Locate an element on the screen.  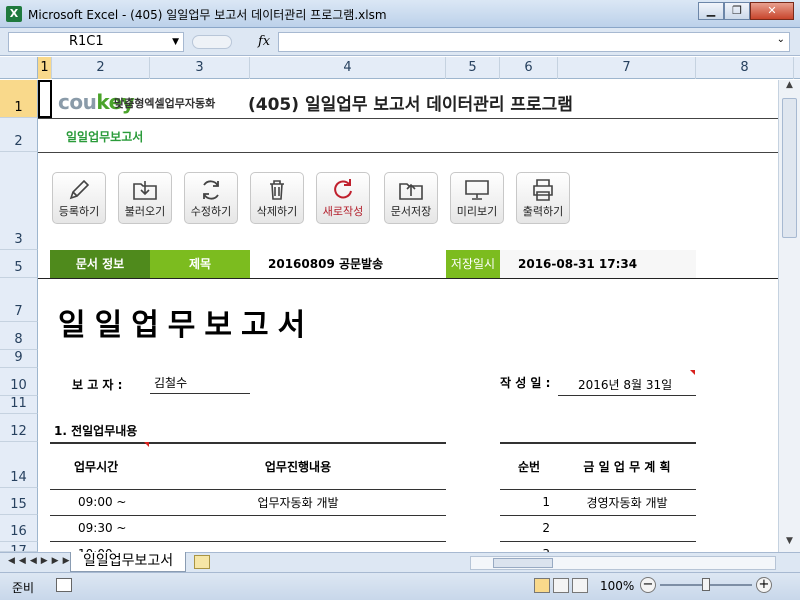
column-header: 5 is located at coordinates (473, 68).